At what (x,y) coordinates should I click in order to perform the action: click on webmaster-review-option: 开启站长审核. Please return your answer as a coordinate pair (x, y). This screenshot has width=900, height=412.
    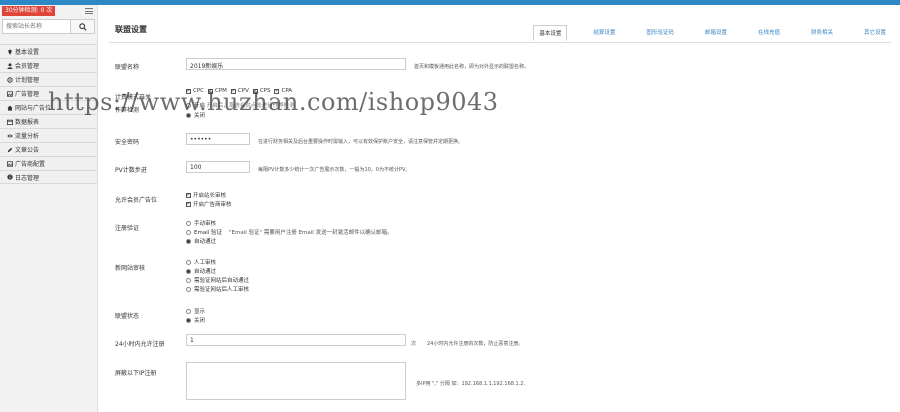
    Looking at the image, I should click on (206, 195).